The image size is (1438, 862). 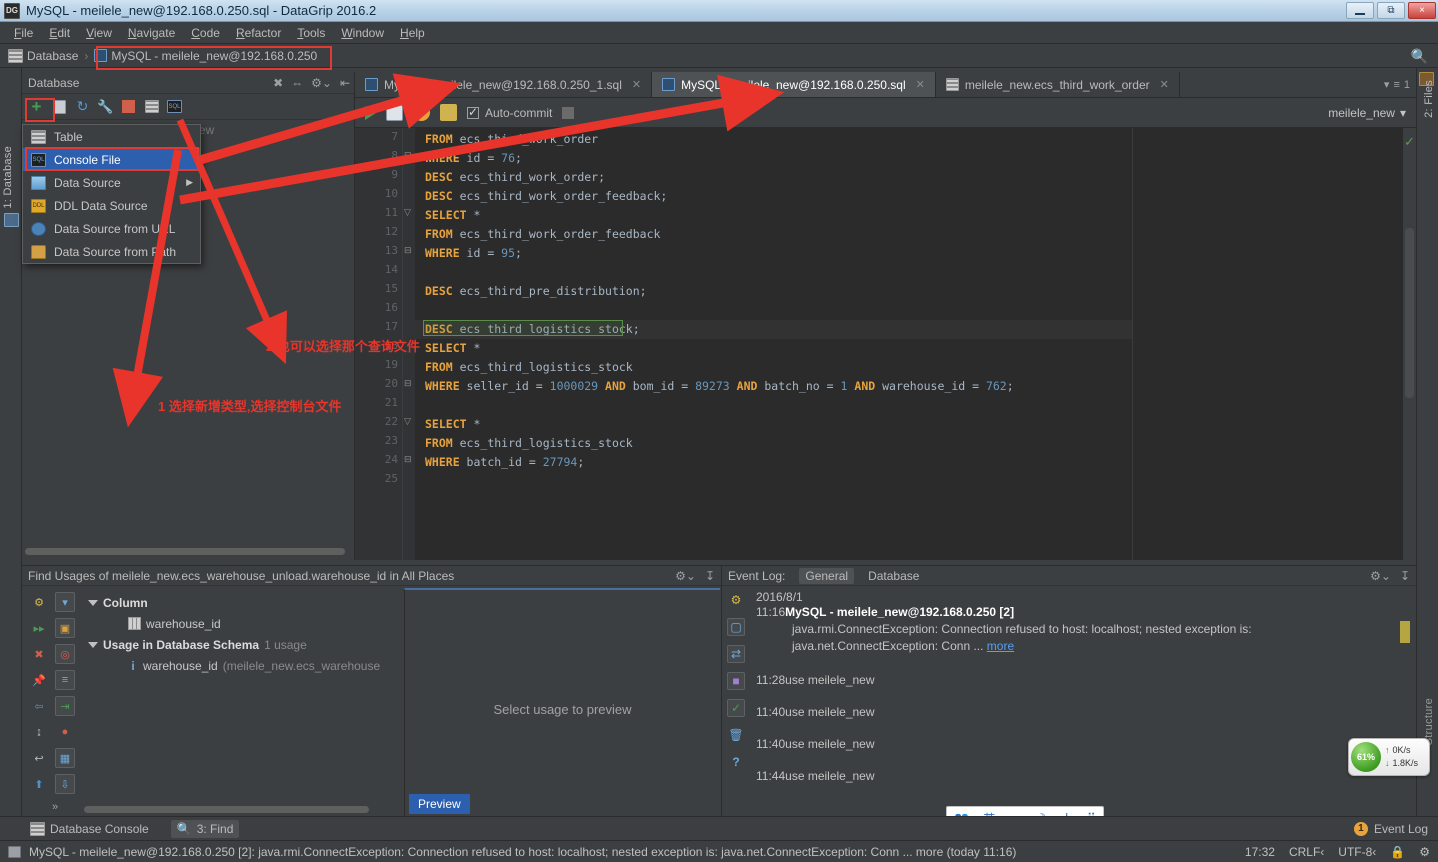 What do you see at coordinates (111, 228) in the screenshot?
I see `menu-item-data-source-from-url: Data Source from URL` at bounding box center [111, 228].